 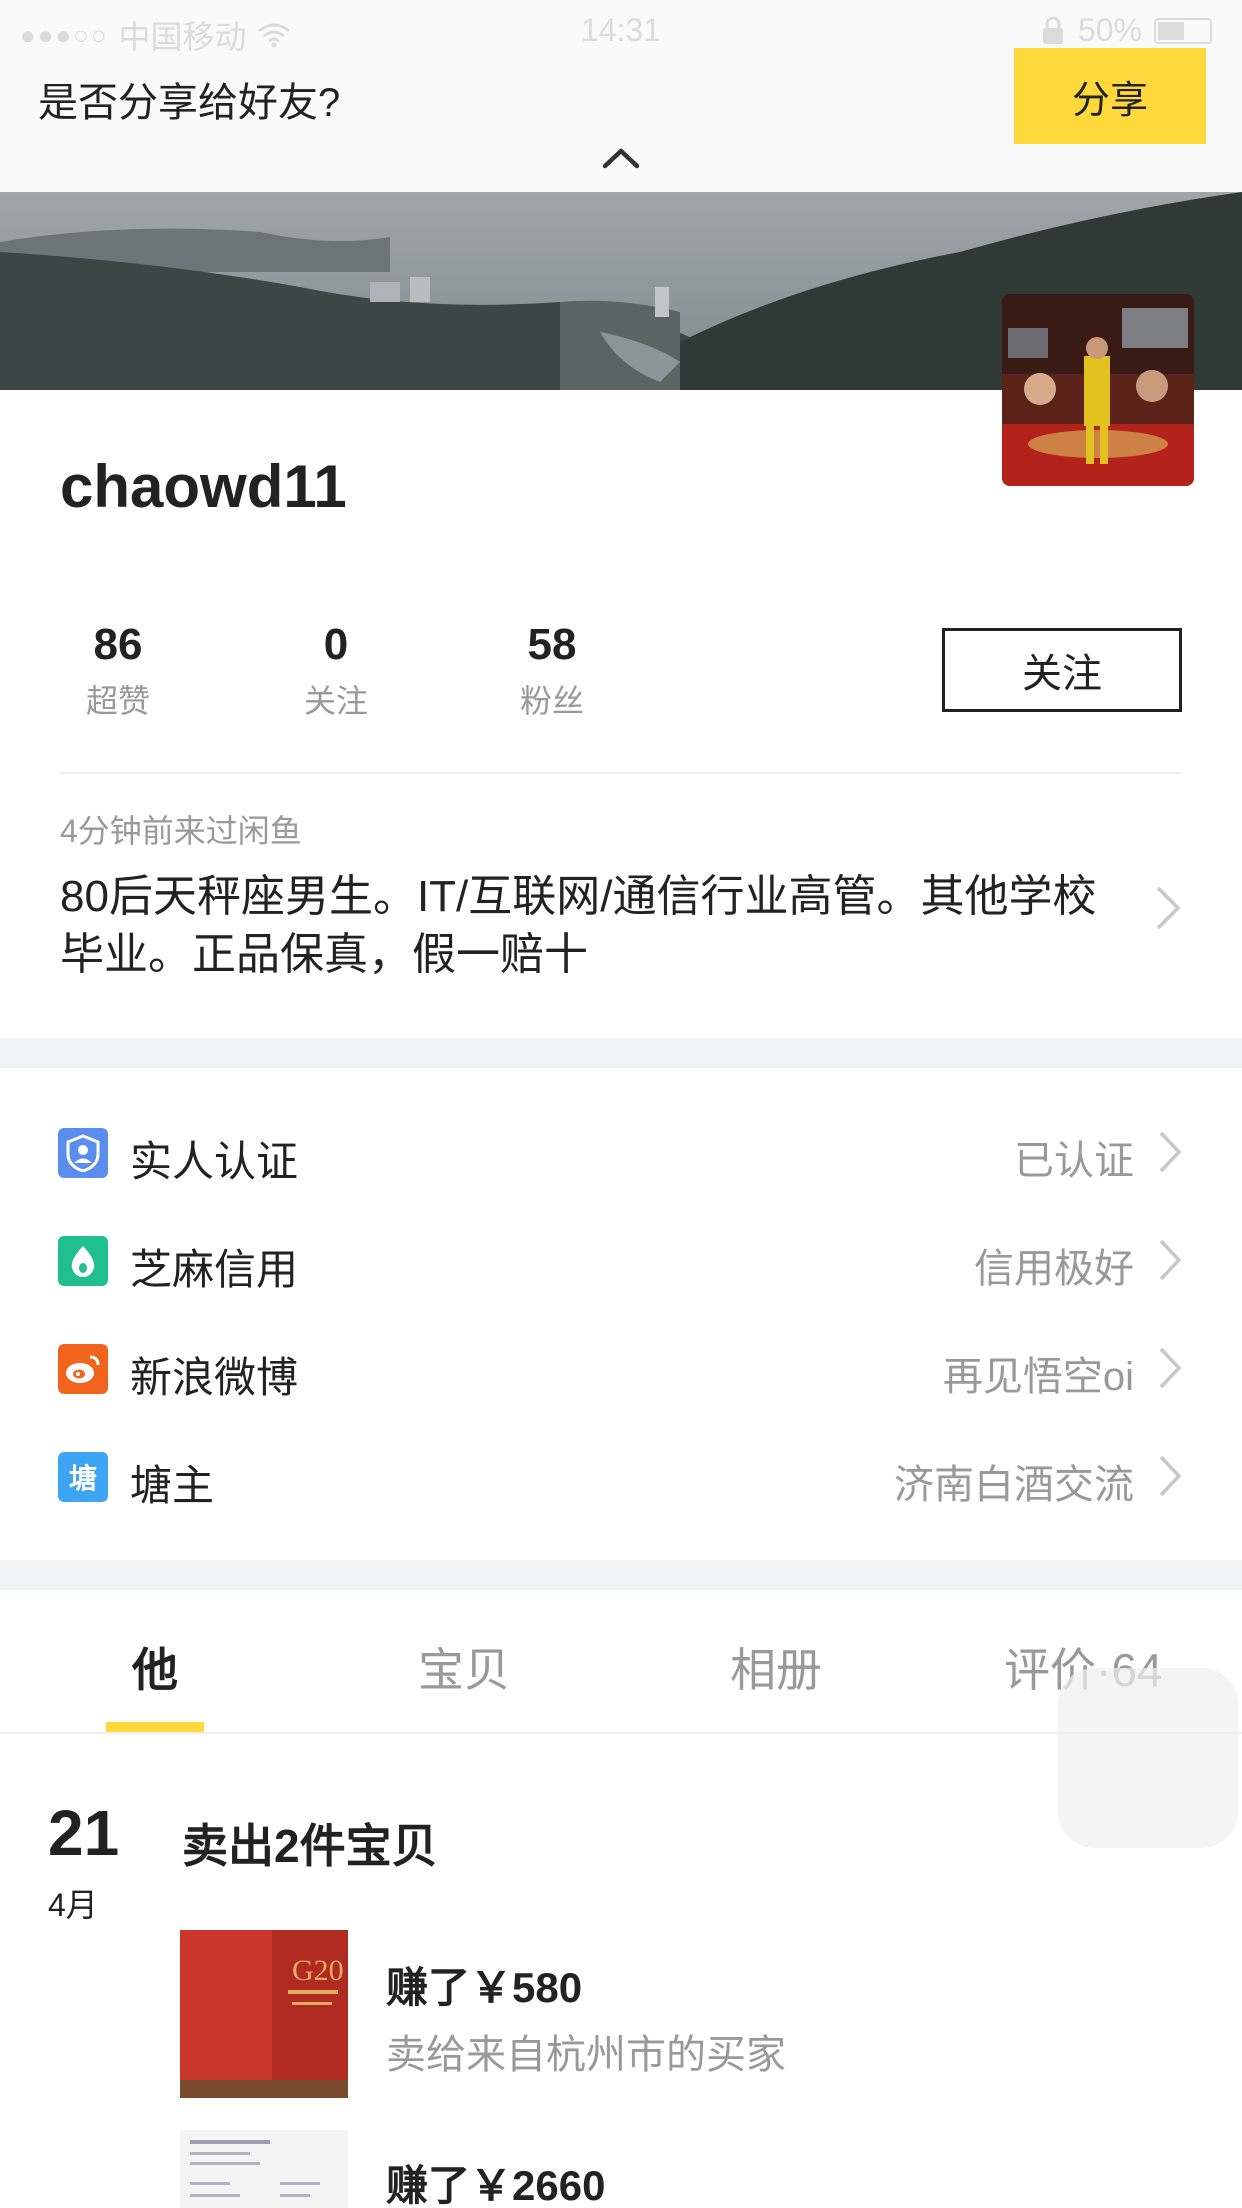 I want to click on sesame-credit-icon, so click(x=83, y=1261).